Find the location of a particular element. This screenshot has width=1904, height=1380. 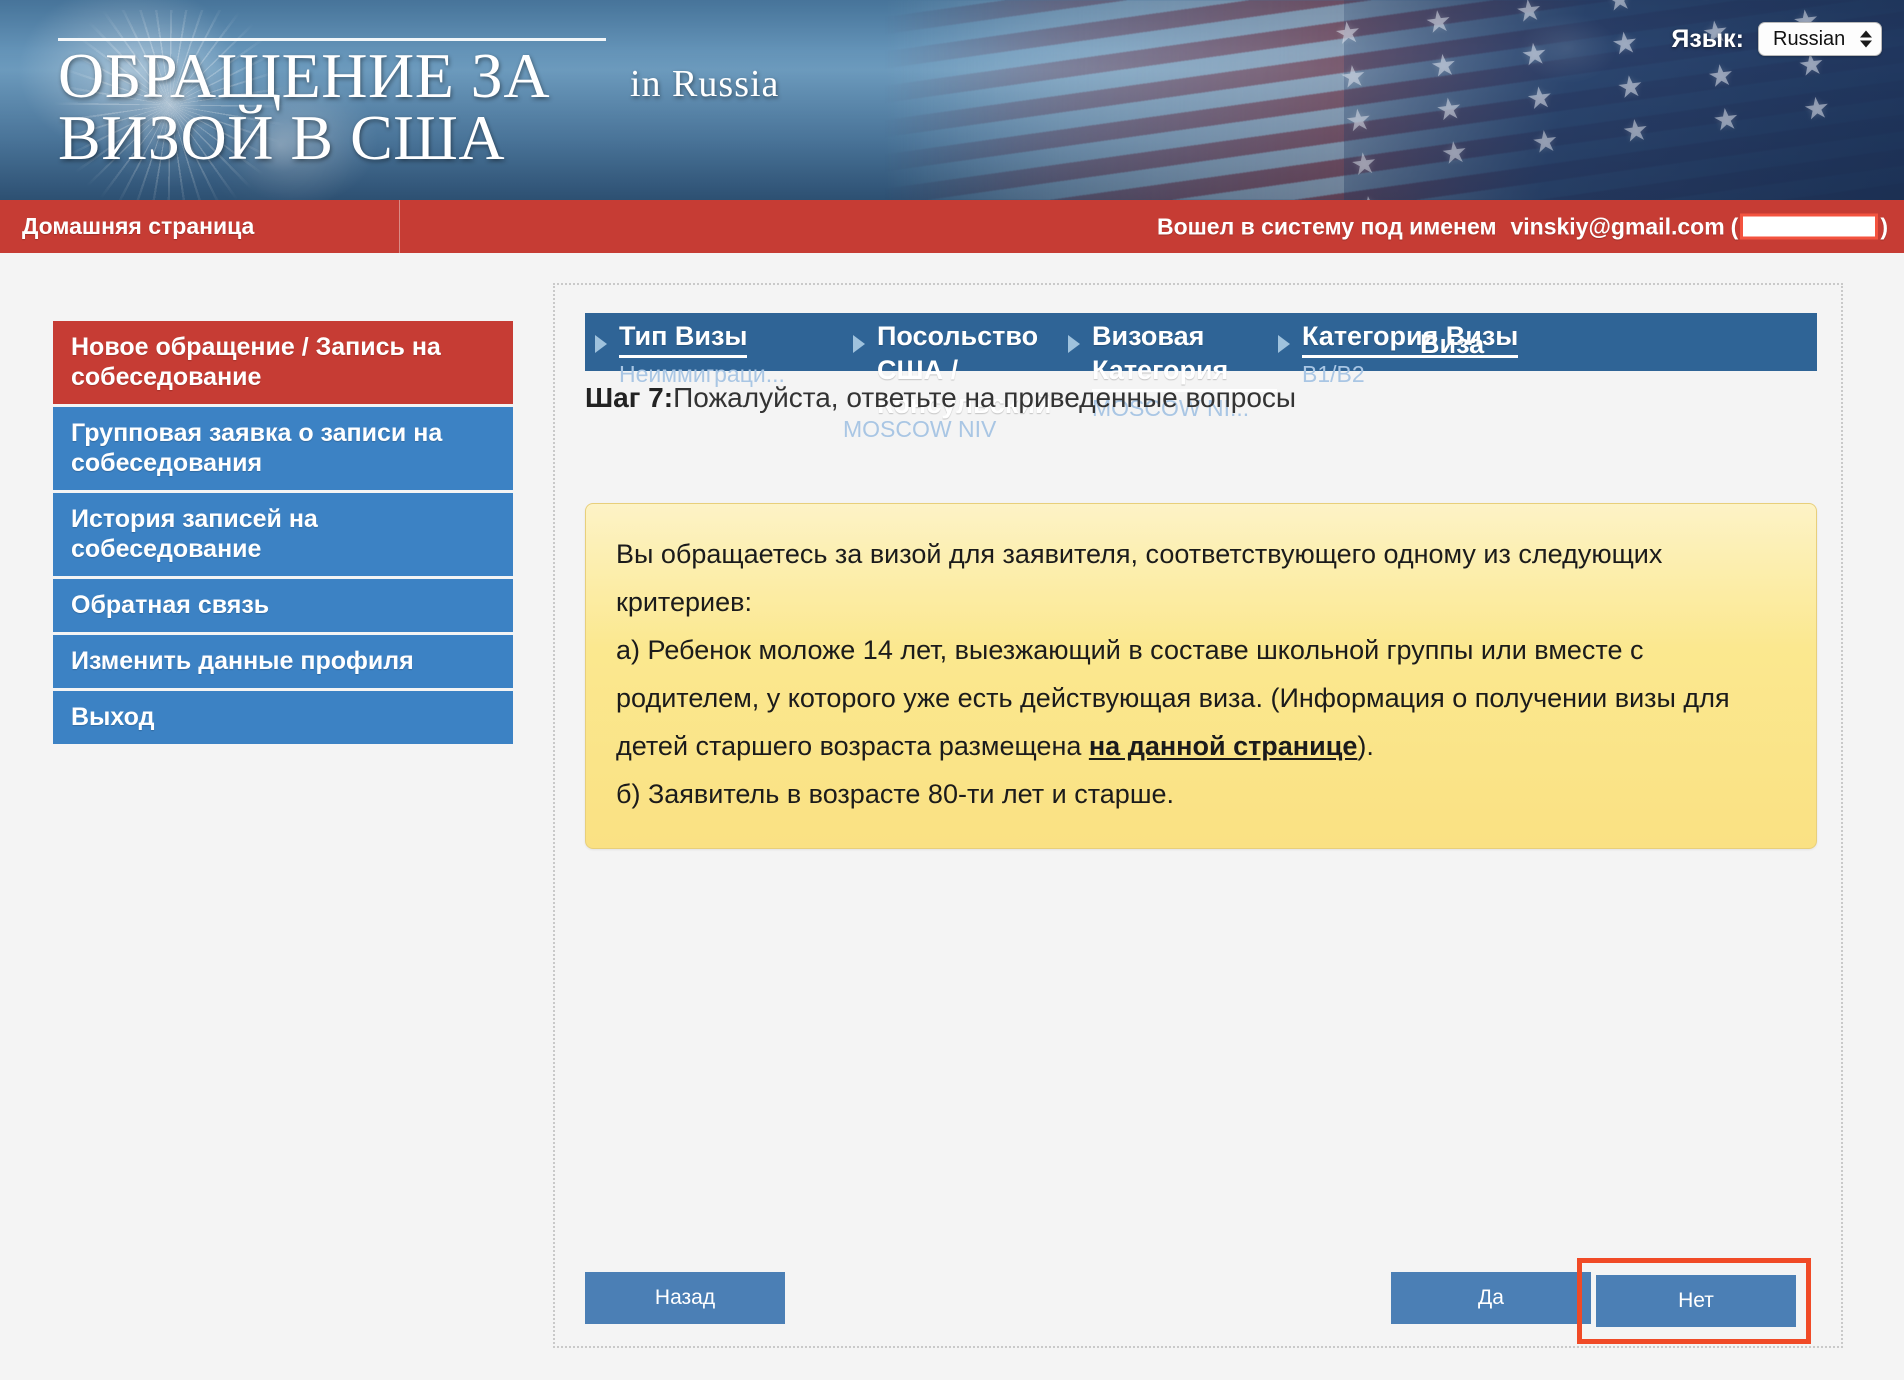

sidebar-item-feedback: Обратная связь is located at coordinates (283, 605).